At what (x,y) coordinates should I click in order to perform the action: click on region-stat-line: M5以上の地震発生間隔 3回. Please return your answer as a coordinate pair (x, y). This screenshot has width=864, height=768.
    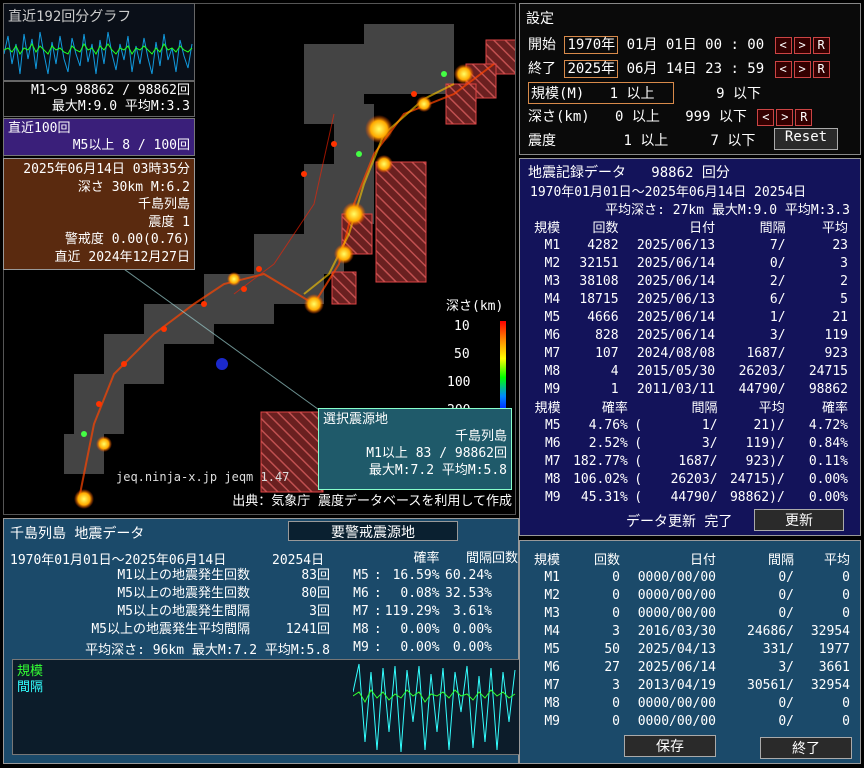
    Looking at the image, I should click on (170, 612).